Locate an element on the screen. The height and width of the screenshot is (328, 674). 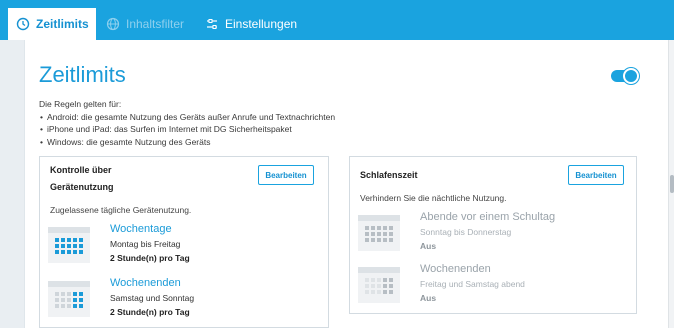
bedtime-row-weekends-days: Freitag und Samstag abend is located at coordinates (472, 284).